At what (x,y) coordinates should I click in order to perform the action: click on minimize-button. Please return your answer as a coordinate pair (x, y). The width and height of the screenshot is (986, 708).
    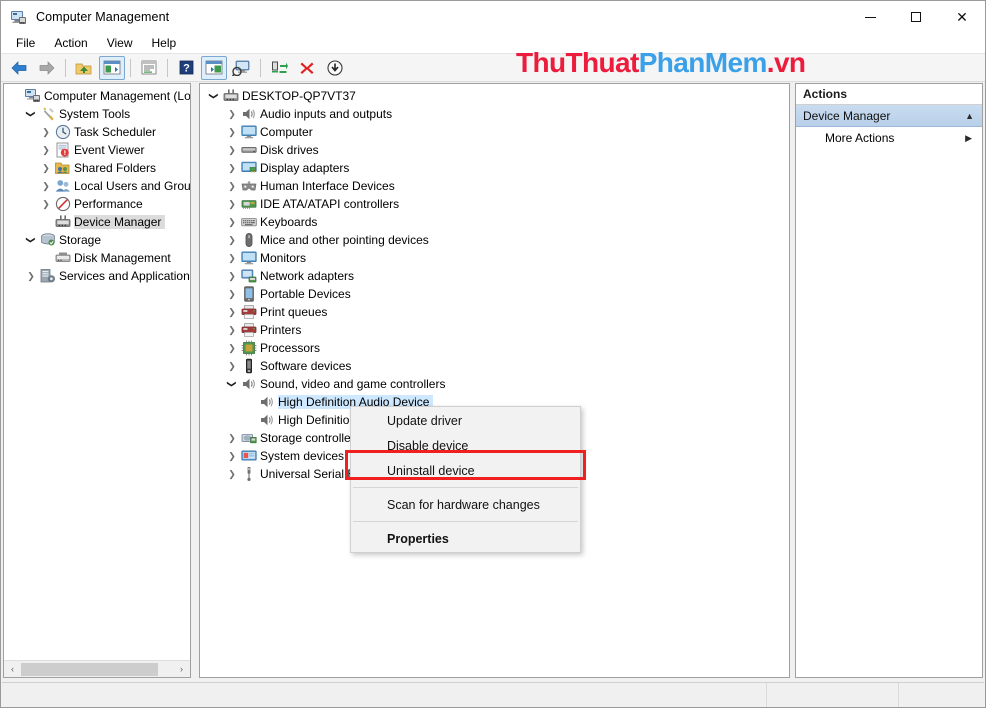
    Looking at the image, I should click on (870, 17).